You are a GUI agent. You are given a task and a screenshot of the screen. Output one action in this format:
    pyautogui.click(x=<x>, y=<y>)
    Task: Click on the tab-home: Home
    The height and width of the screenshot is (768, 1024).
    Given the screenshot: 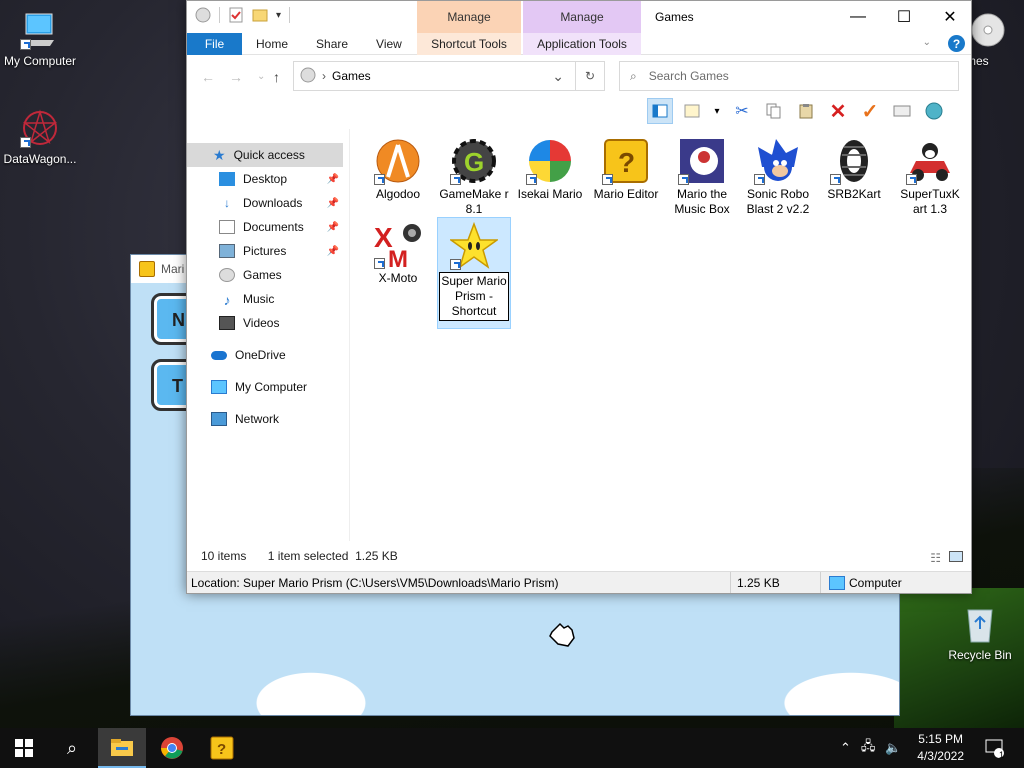 What is the action you would take?
    pyautogui.click(x=272, y=44)
    